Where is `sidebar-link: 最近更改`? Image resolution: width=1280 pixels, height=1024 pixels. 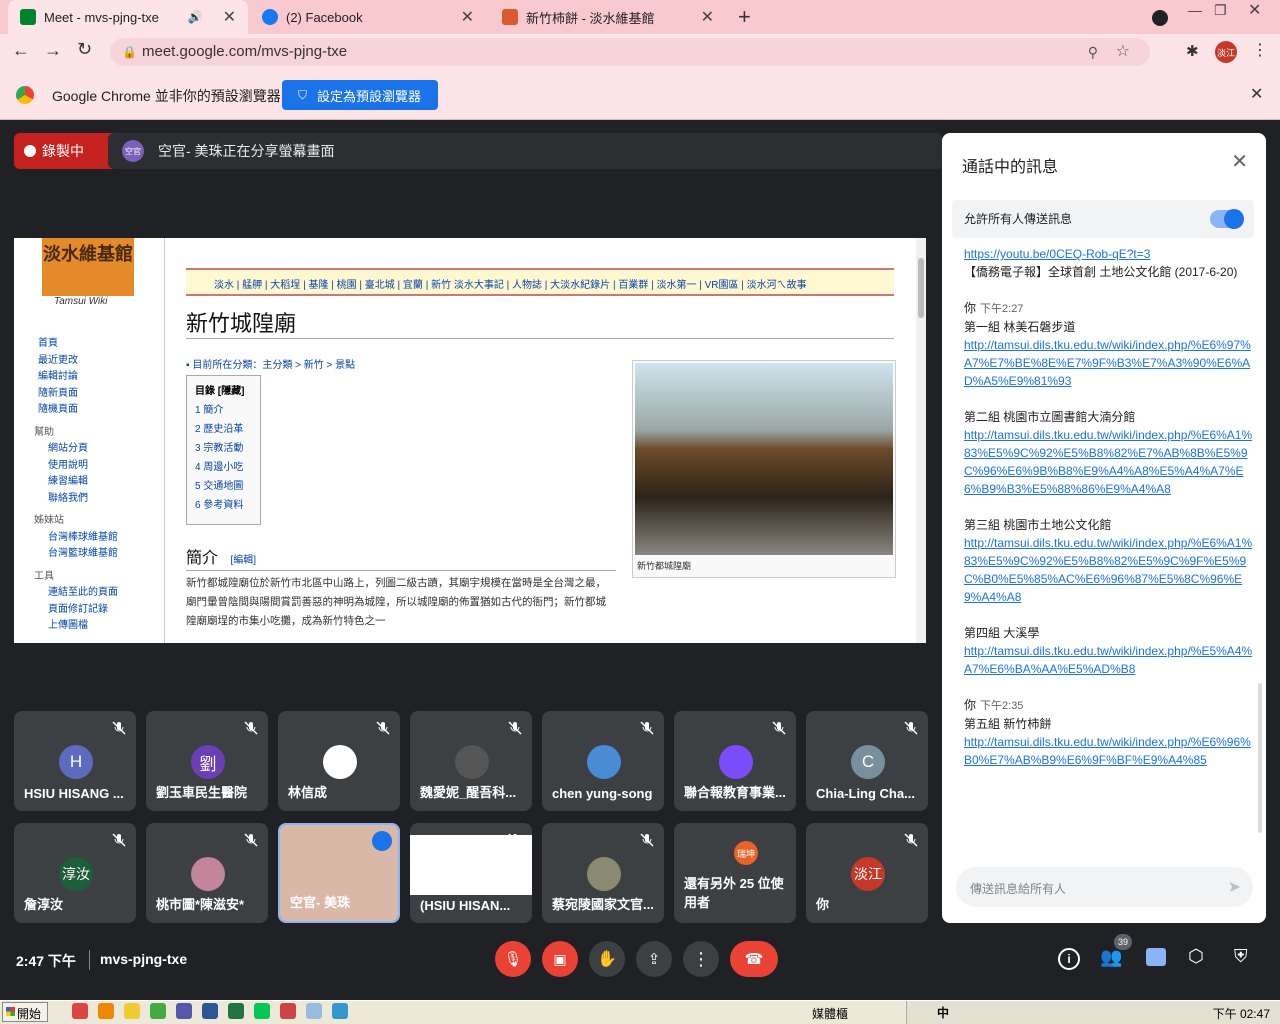
sidebar-link: 最近更改 is located at coordinates (94, 361).